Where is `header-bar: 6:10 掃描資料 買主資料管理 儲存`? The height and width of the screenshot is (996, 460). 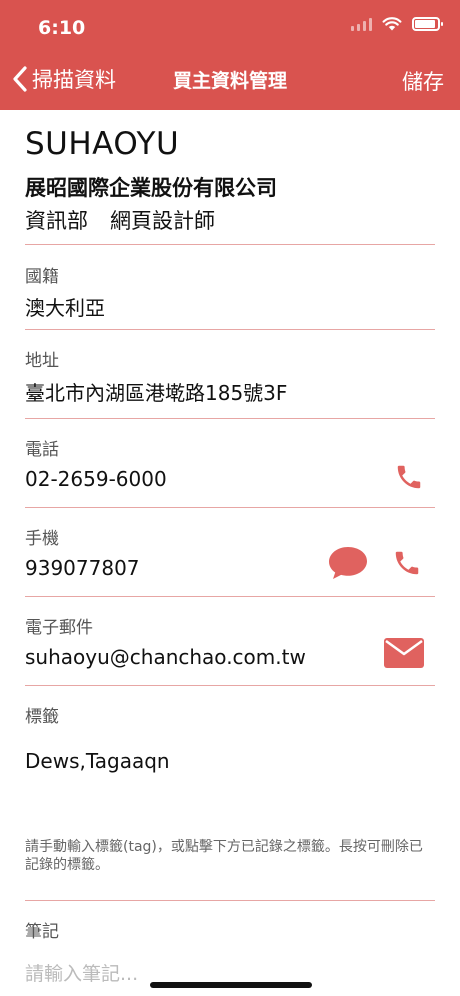
header-bar: 6:10 掃描資料 買主資料管理 儲存 is located at coordinates (230, 55).